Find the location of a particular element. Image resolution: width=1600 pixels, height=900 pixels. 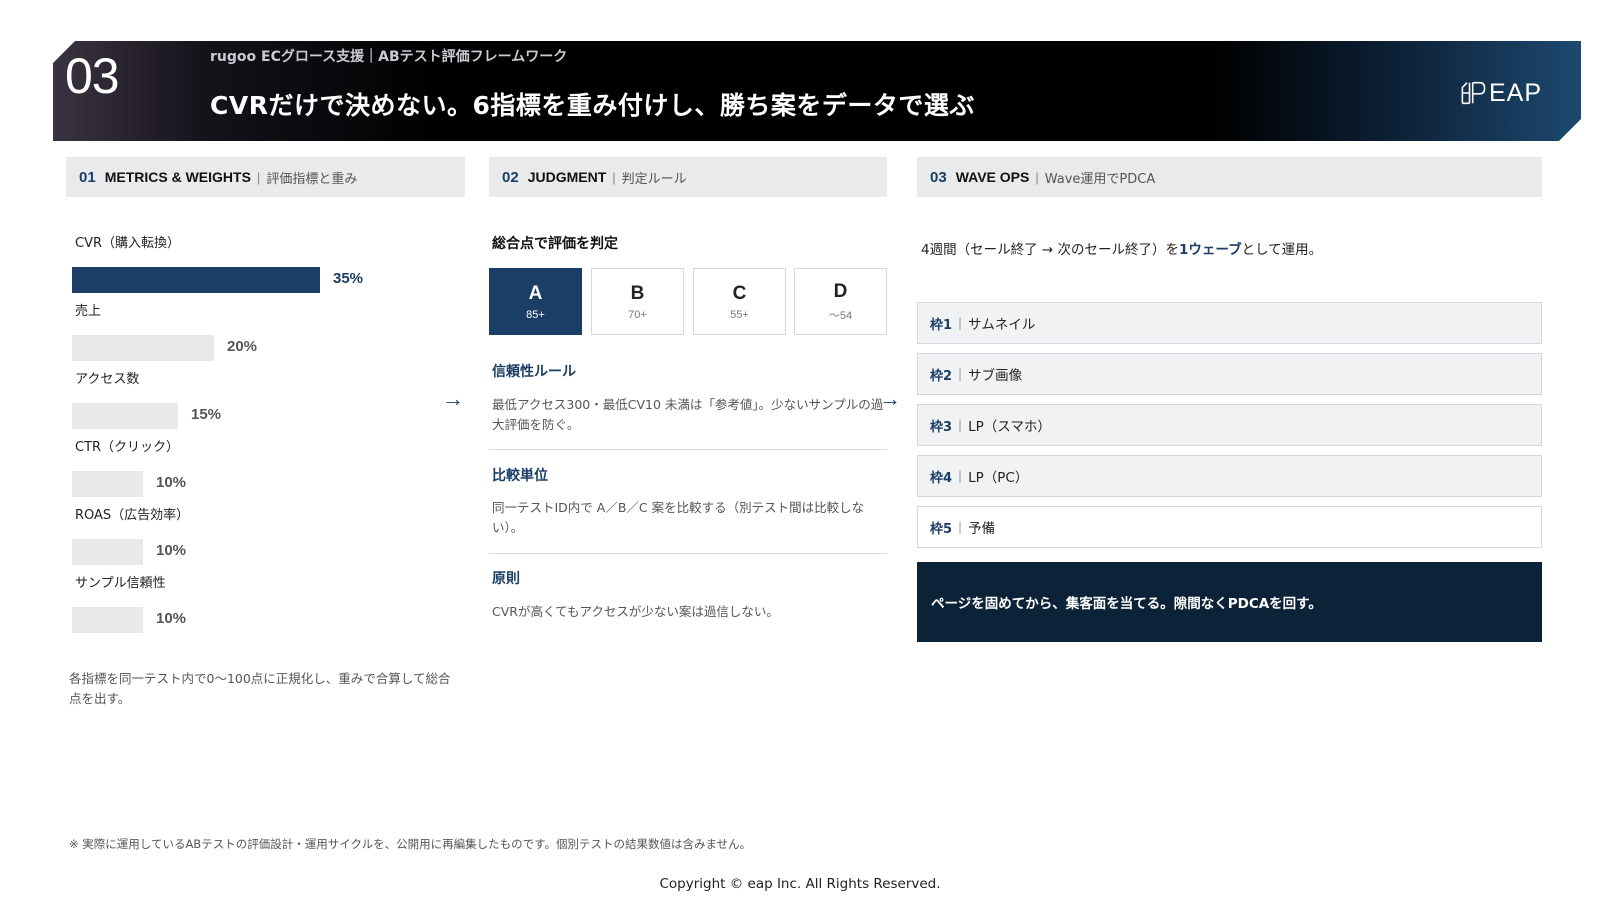

slot-value: 予備 is located at coordinates (982, 529).